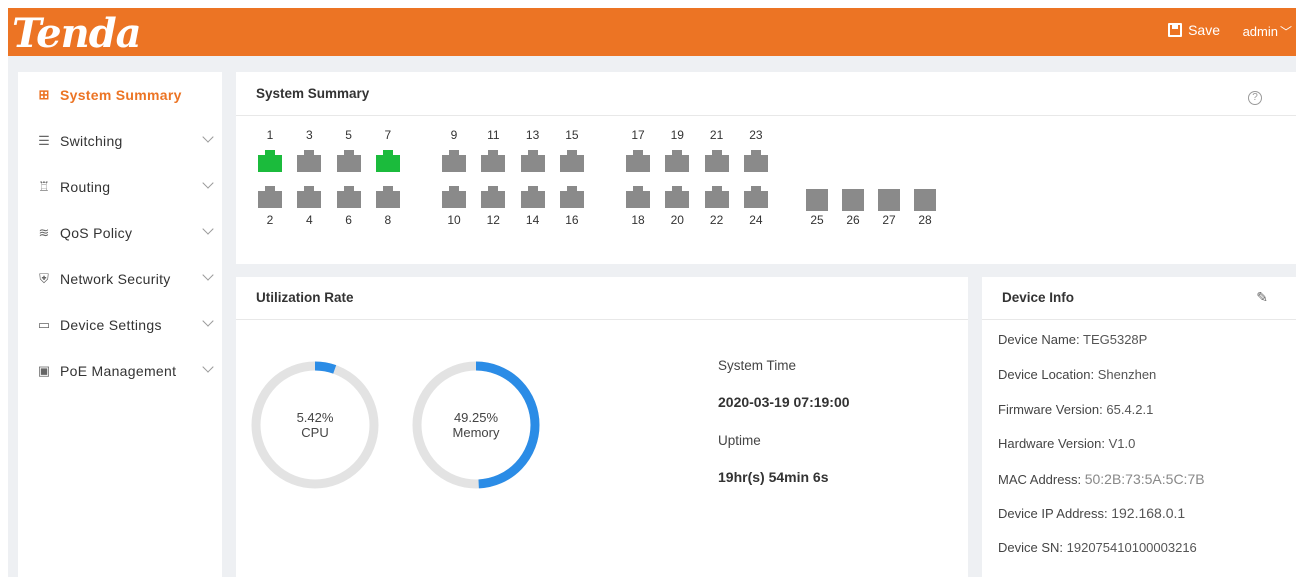 This screenshot has width=1296, height=577. What do you see at coordinates (309, 135) in the screenshot?
I see `port-number-3: 3` at bounding box center [309, 135].